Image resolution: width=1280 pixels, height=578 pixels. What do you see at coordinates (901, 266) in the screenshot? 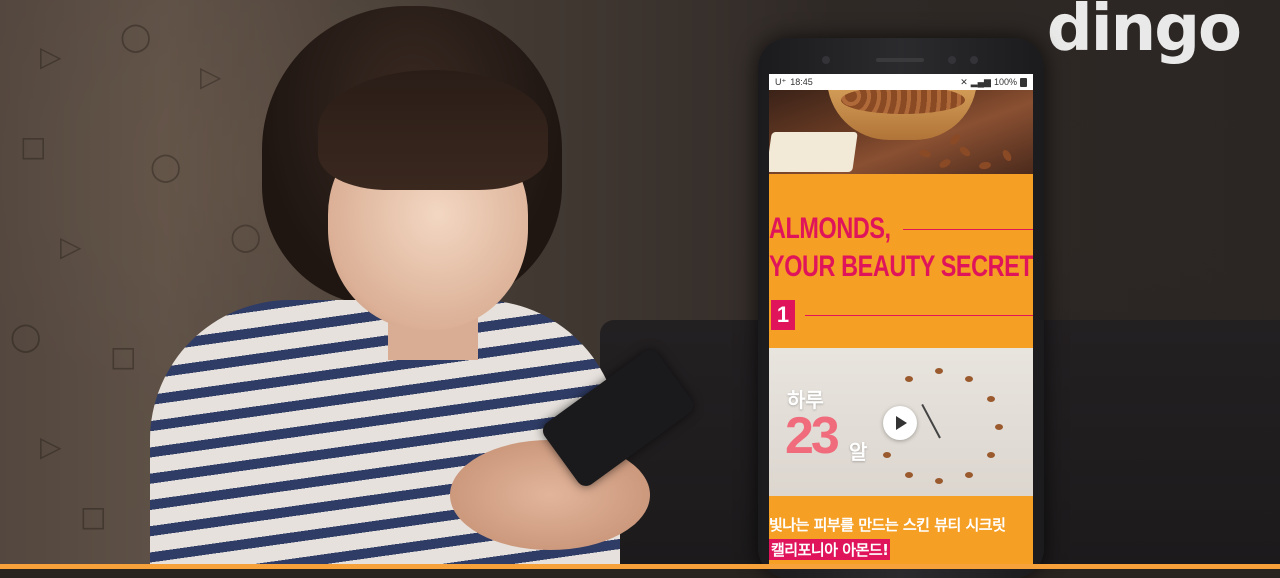
I see `promo-title-line2: YOUR BEAUTY SECRET` at bounding box center [901, 266].